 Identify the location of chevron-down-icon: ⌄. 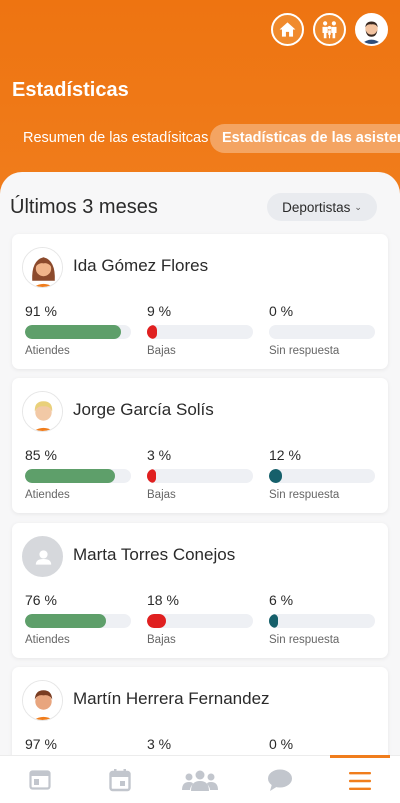
(358, 206).